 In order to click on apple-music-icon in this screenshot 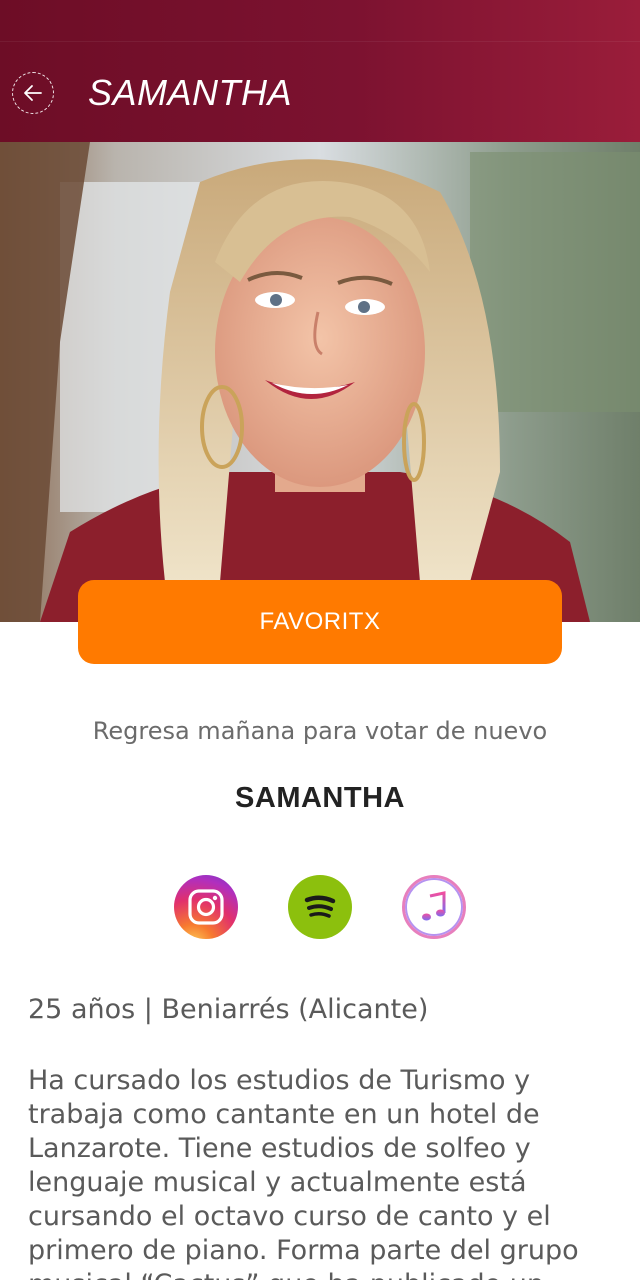, I will do `click(434, 906)`.